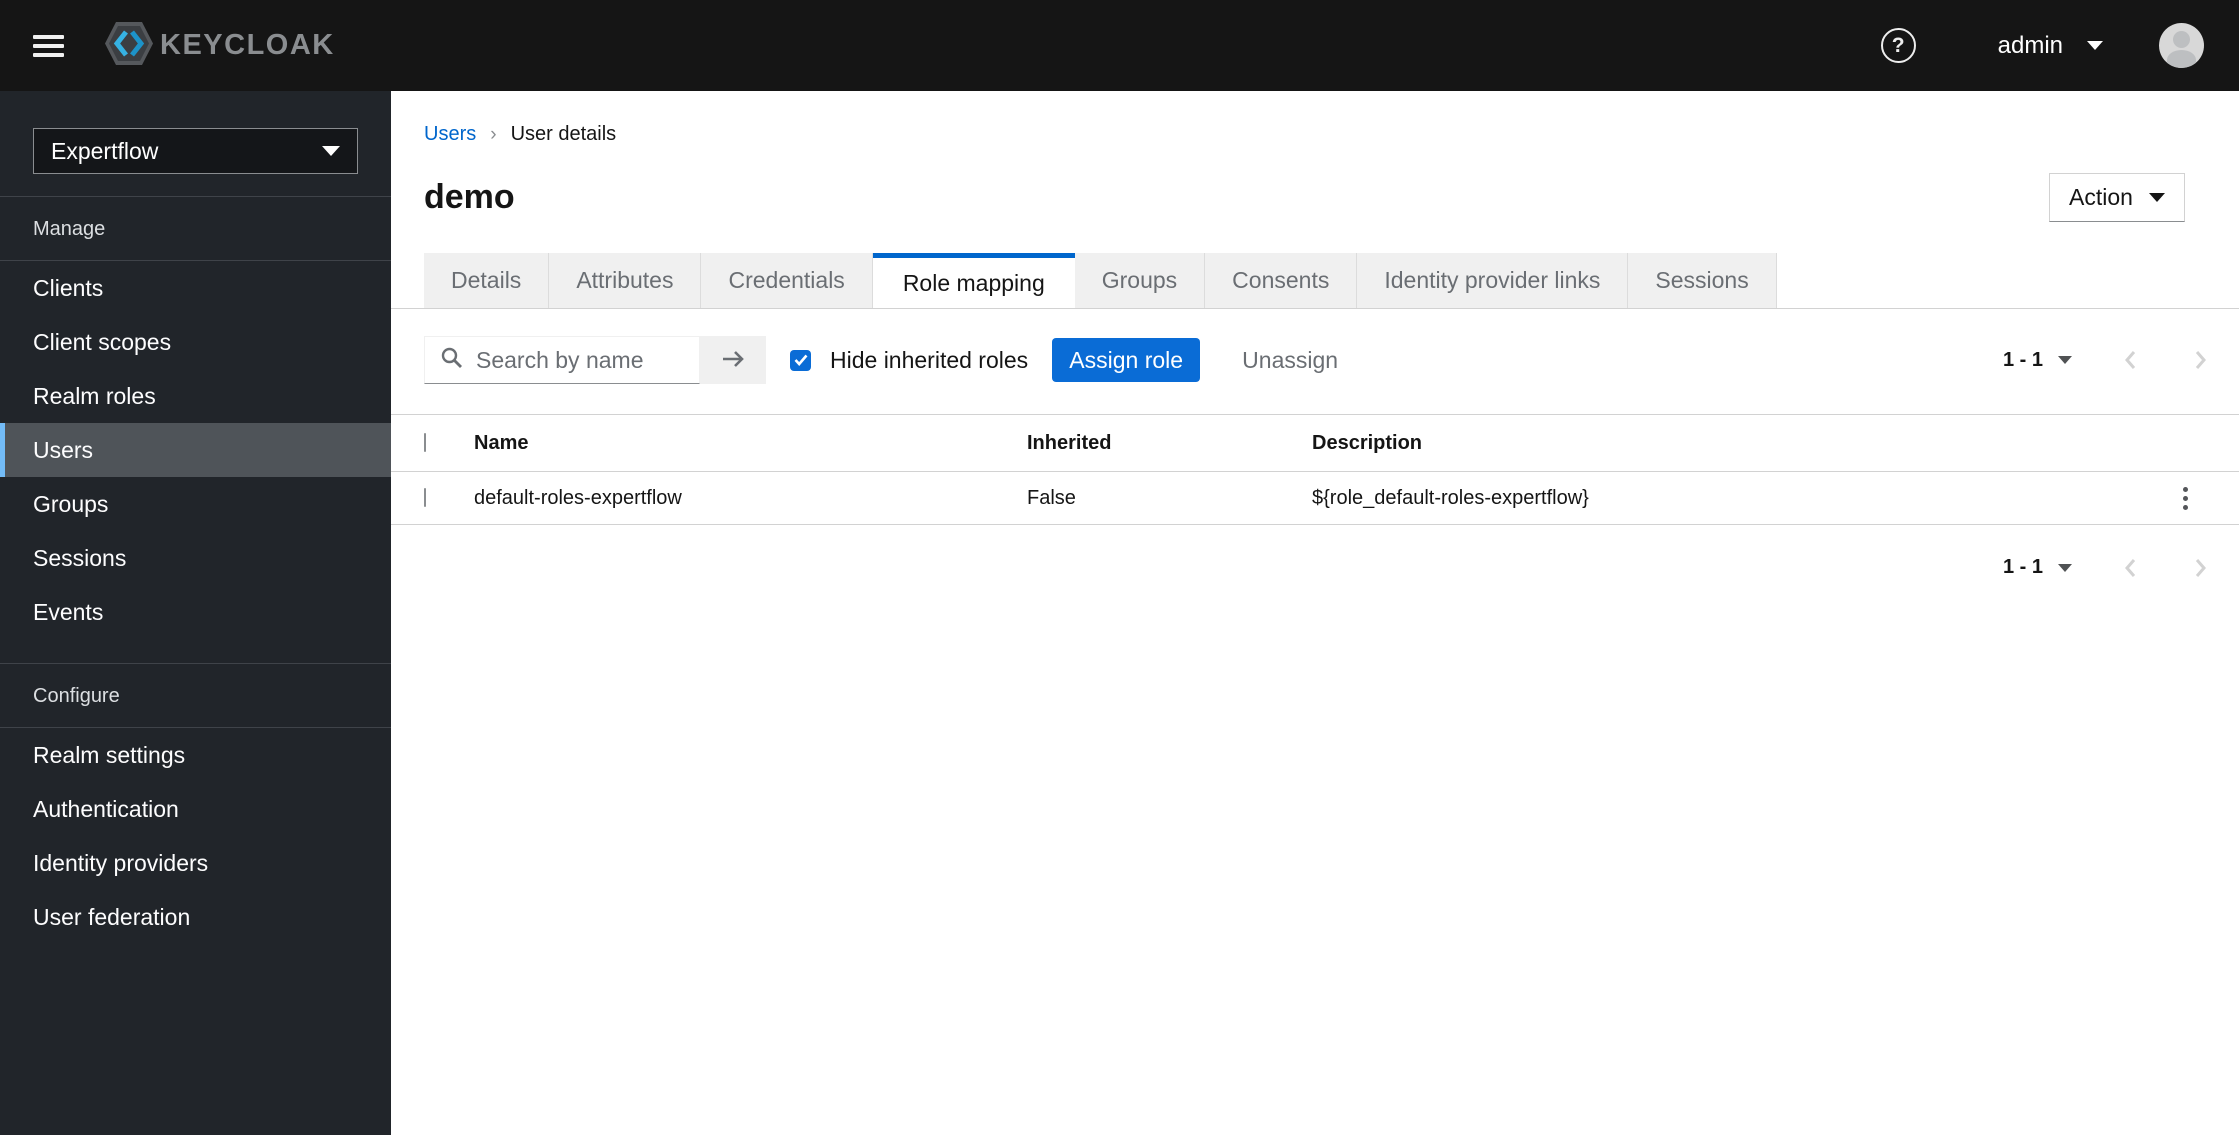  Describe the element at coordinates (2185, 498) in the screenshot. I see `row-kebab-menu-icon` at that location.